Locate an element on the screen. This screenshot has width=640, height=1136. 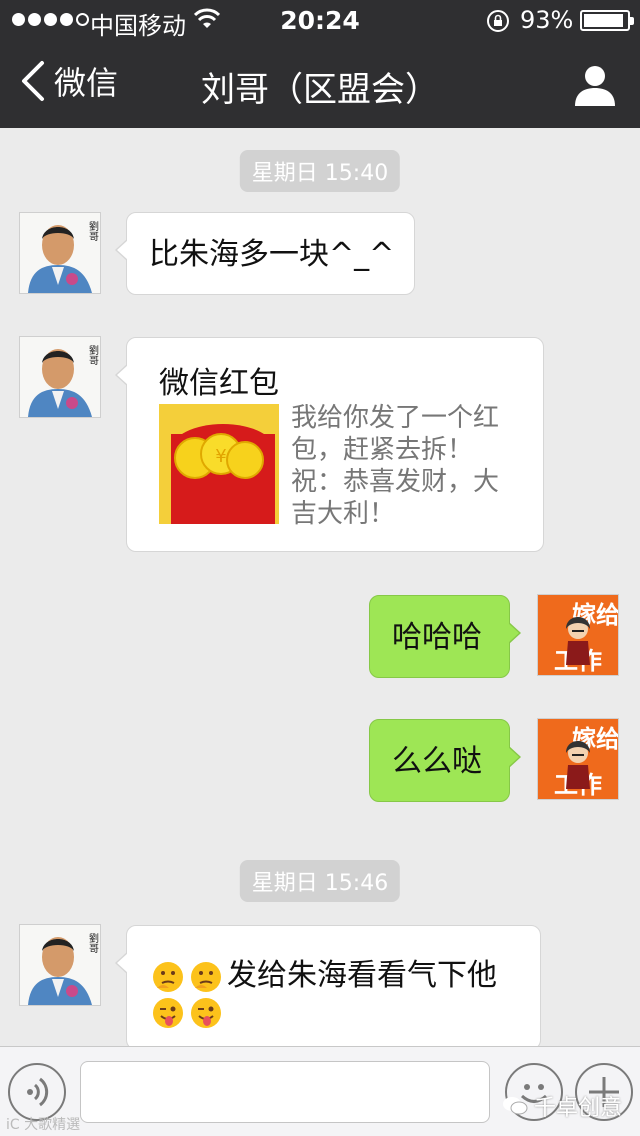
incoming-message-bubble: 发给朱海看看气下他 is located at coordinates (328, 985).